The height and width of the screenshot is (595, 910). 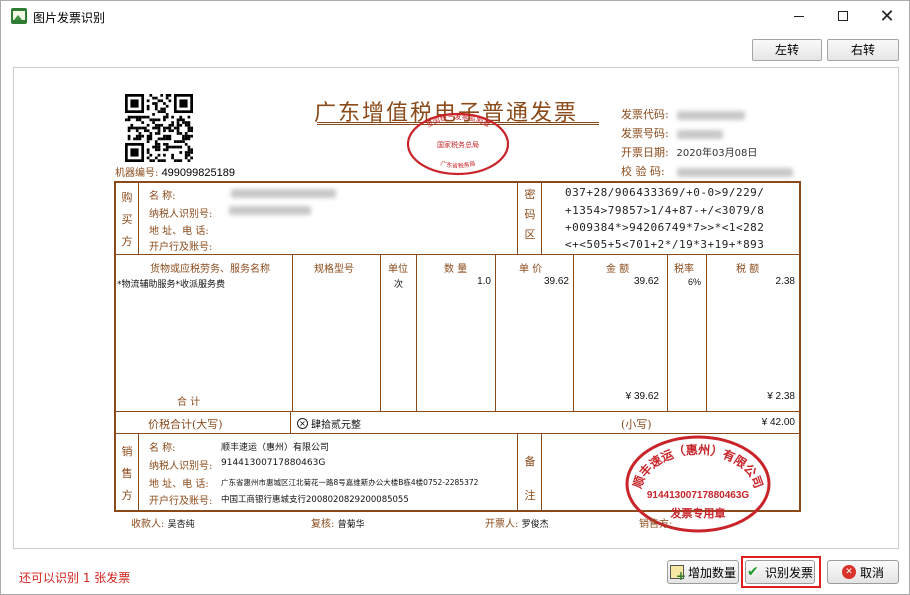 I want to click on cipher-label-char: 密, so click(x=530, y=194).